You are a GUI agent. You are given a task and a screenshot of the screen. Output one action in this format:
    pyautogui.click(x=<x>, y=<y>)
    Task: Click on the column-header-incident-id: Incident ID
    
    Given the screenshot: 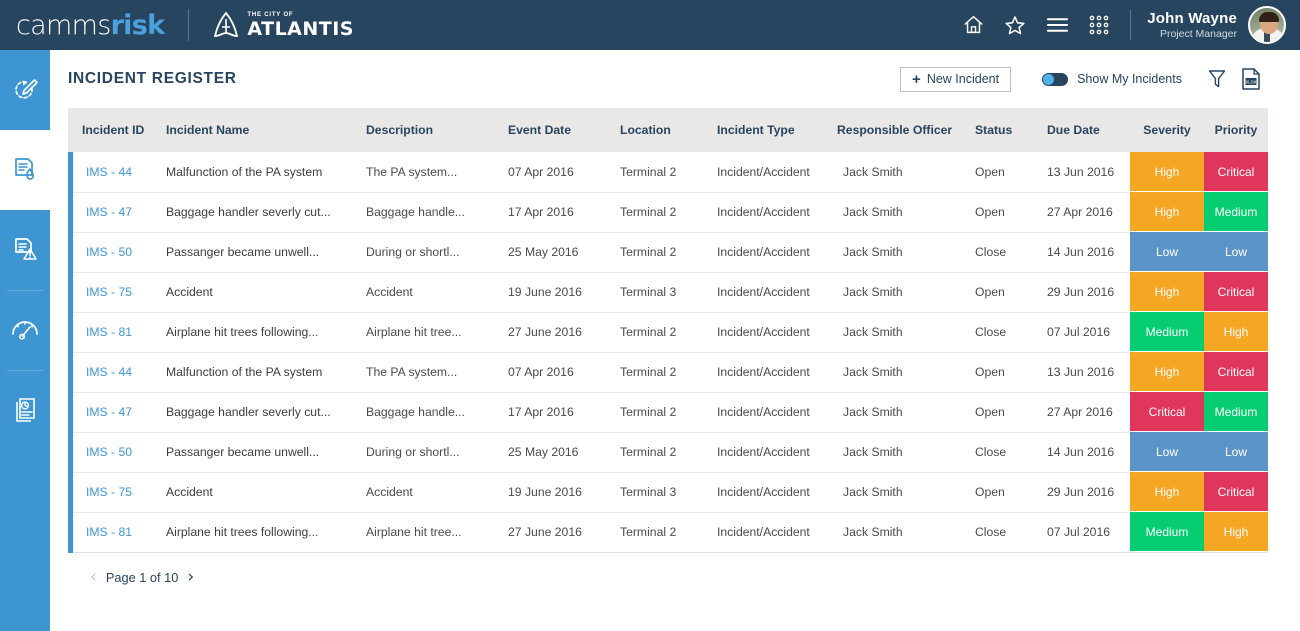 What is the action you would take?
    pyautogui.click(x=110, y=130)
    